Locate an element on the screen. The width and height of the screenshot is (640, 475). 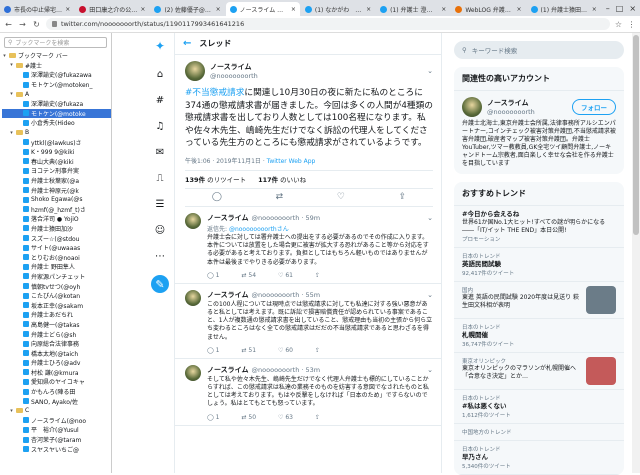
trend-item: 日本のトレンド 早乃さん 5,340件のツイート is located at coordinates (539, 458).